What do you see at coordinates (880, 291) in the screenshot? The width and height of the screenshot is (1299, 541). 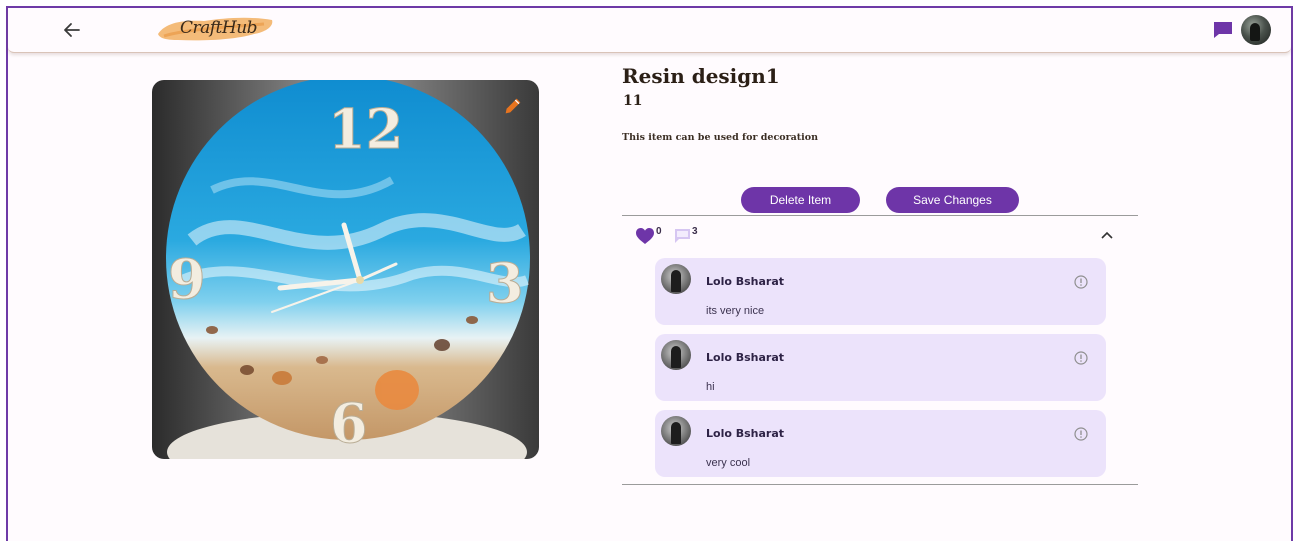 I see `comment-card: Lolo Bsharat its very nice` at bounding box center [880, 291].